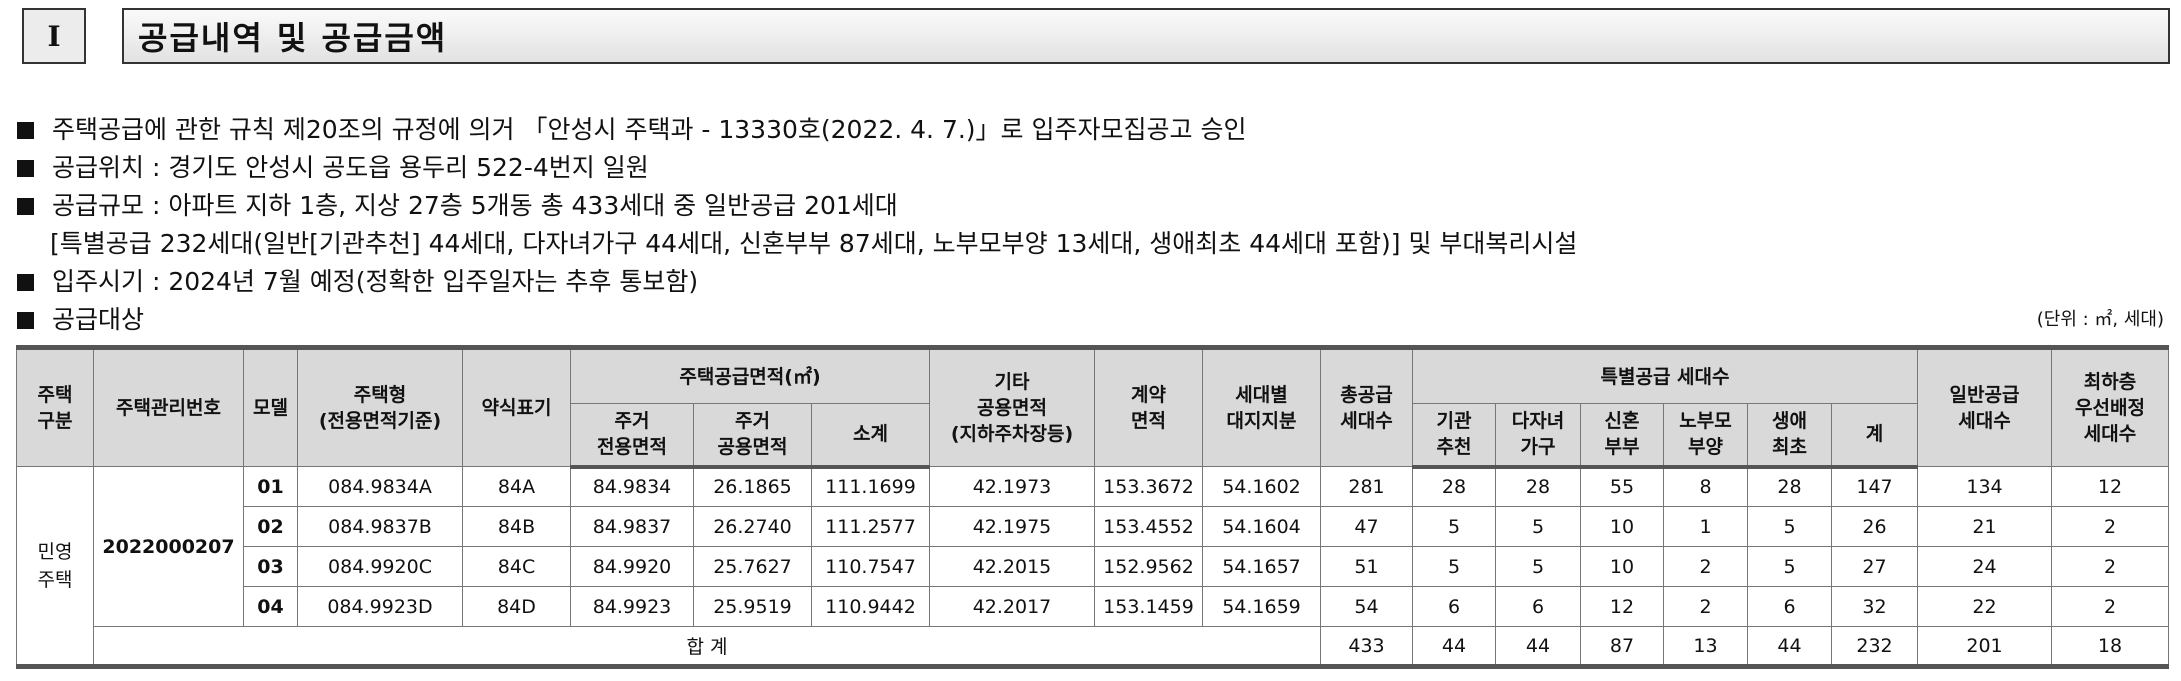  What do you see at coordinates (1089, 320) in the screenshot?
I see `bullet-item: 공급대상 (단위 : ㎡, 세대)` at bounding box center [1089, 320].